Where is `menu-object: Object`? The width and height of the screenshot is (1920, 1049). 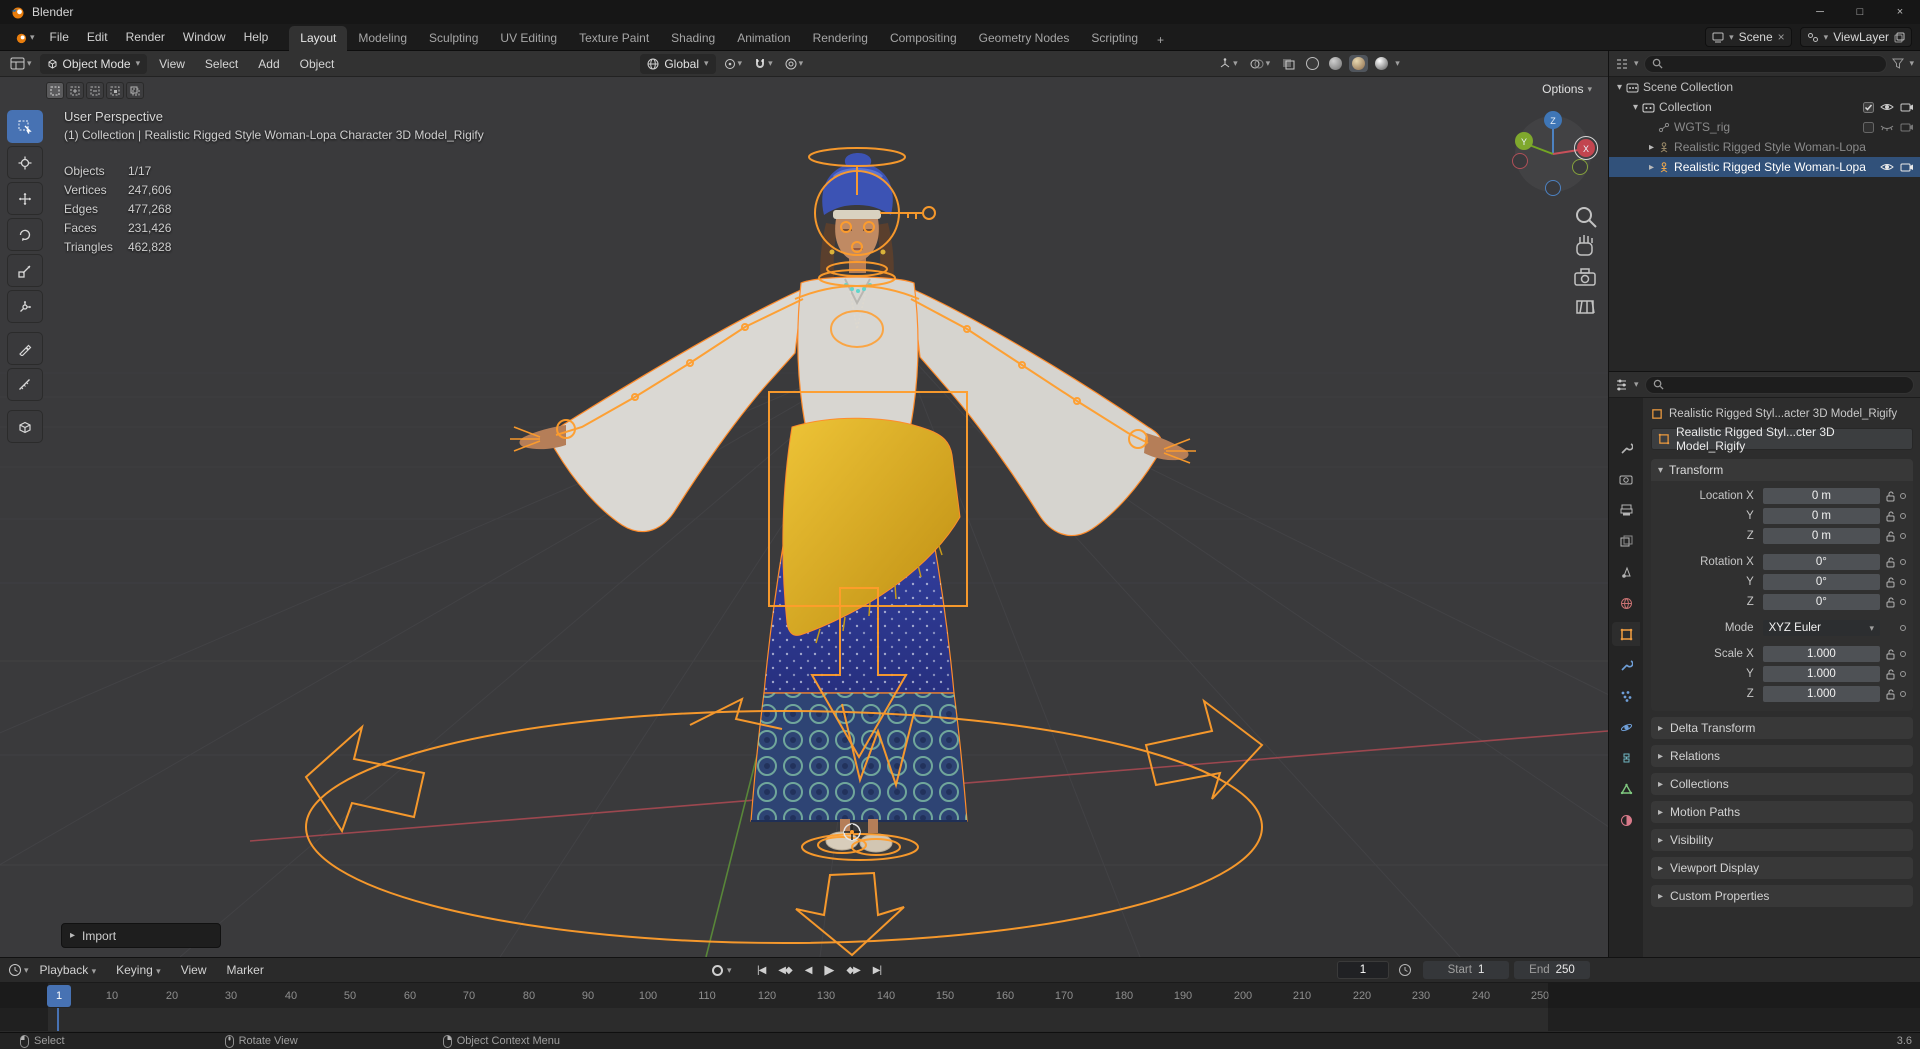
menu-object: Object is located at coordinates (317, 64).